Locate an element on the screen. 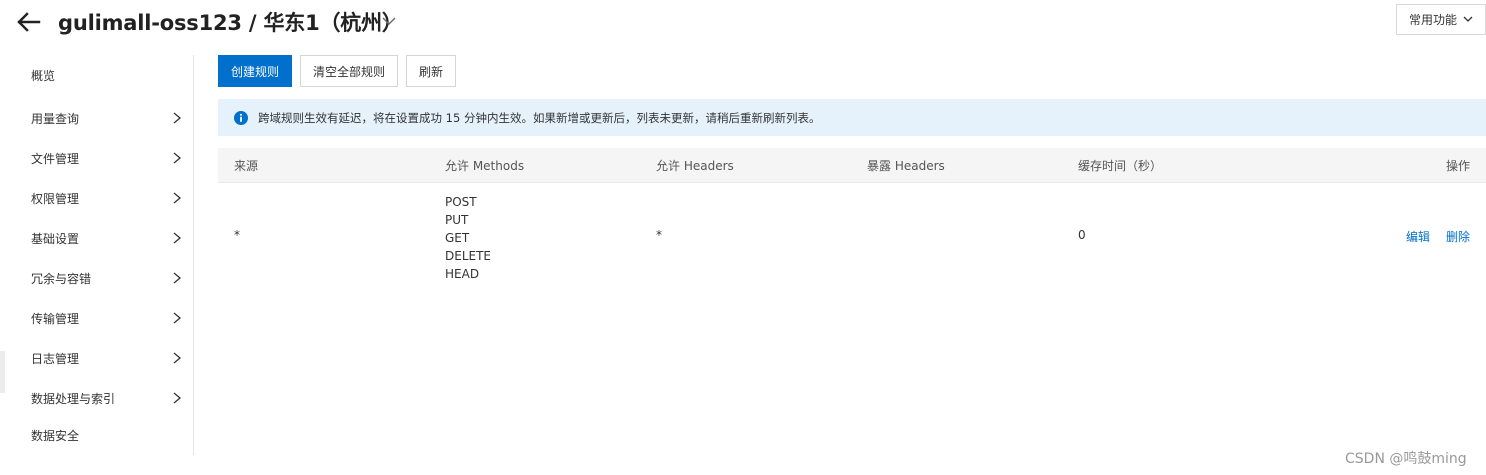 The width and height of the screenshot is (1486, 475). column-header-methods: 允许 Methods is located at coordinates (485, 166).